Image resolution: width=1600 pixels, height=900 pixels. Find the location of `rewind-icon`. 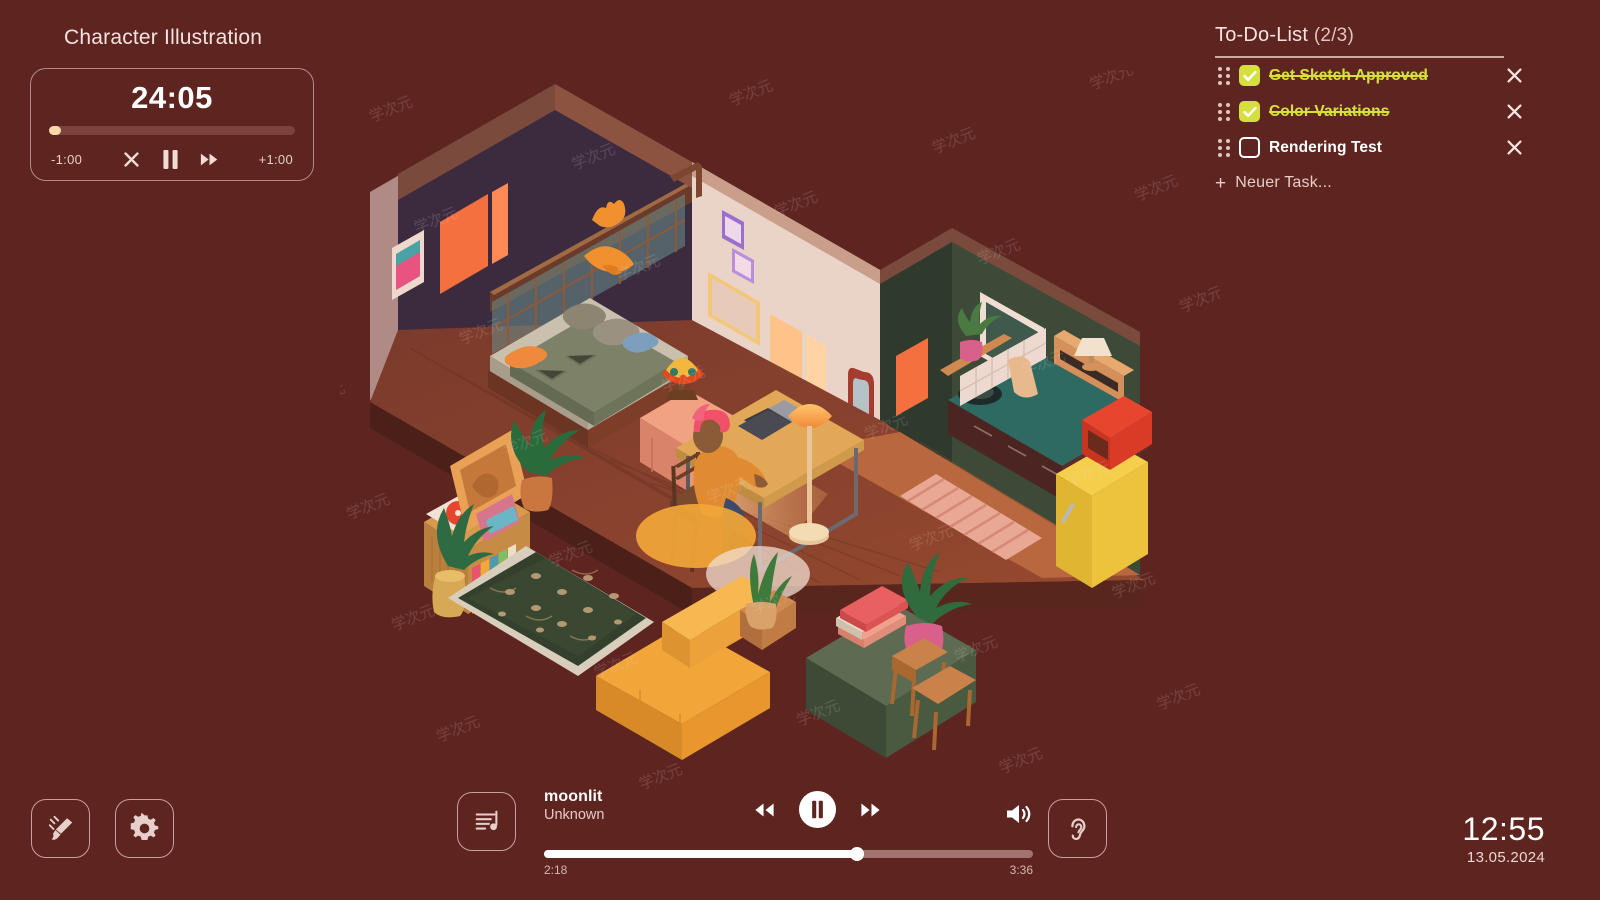

rewind-icon is located at coordinates (764, 809).